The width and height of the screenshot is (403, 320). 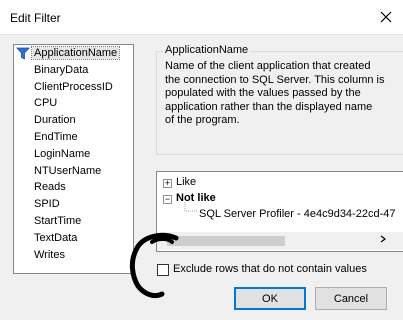 I want to click on column-item-label: Writes, so click(x=49, y=254).